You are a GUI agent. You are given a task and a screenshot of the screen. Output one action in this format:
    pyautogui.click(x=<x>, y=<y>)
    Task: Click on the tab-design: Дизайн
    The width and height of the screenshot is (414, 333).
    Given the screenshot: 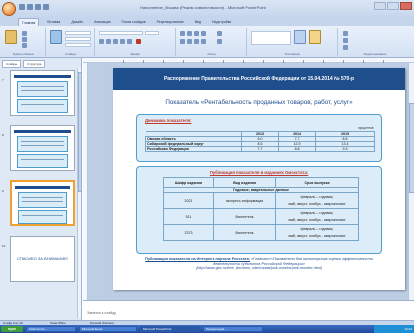 What is the action you would take?
    pyautogui.click(x=77, y=22)
    